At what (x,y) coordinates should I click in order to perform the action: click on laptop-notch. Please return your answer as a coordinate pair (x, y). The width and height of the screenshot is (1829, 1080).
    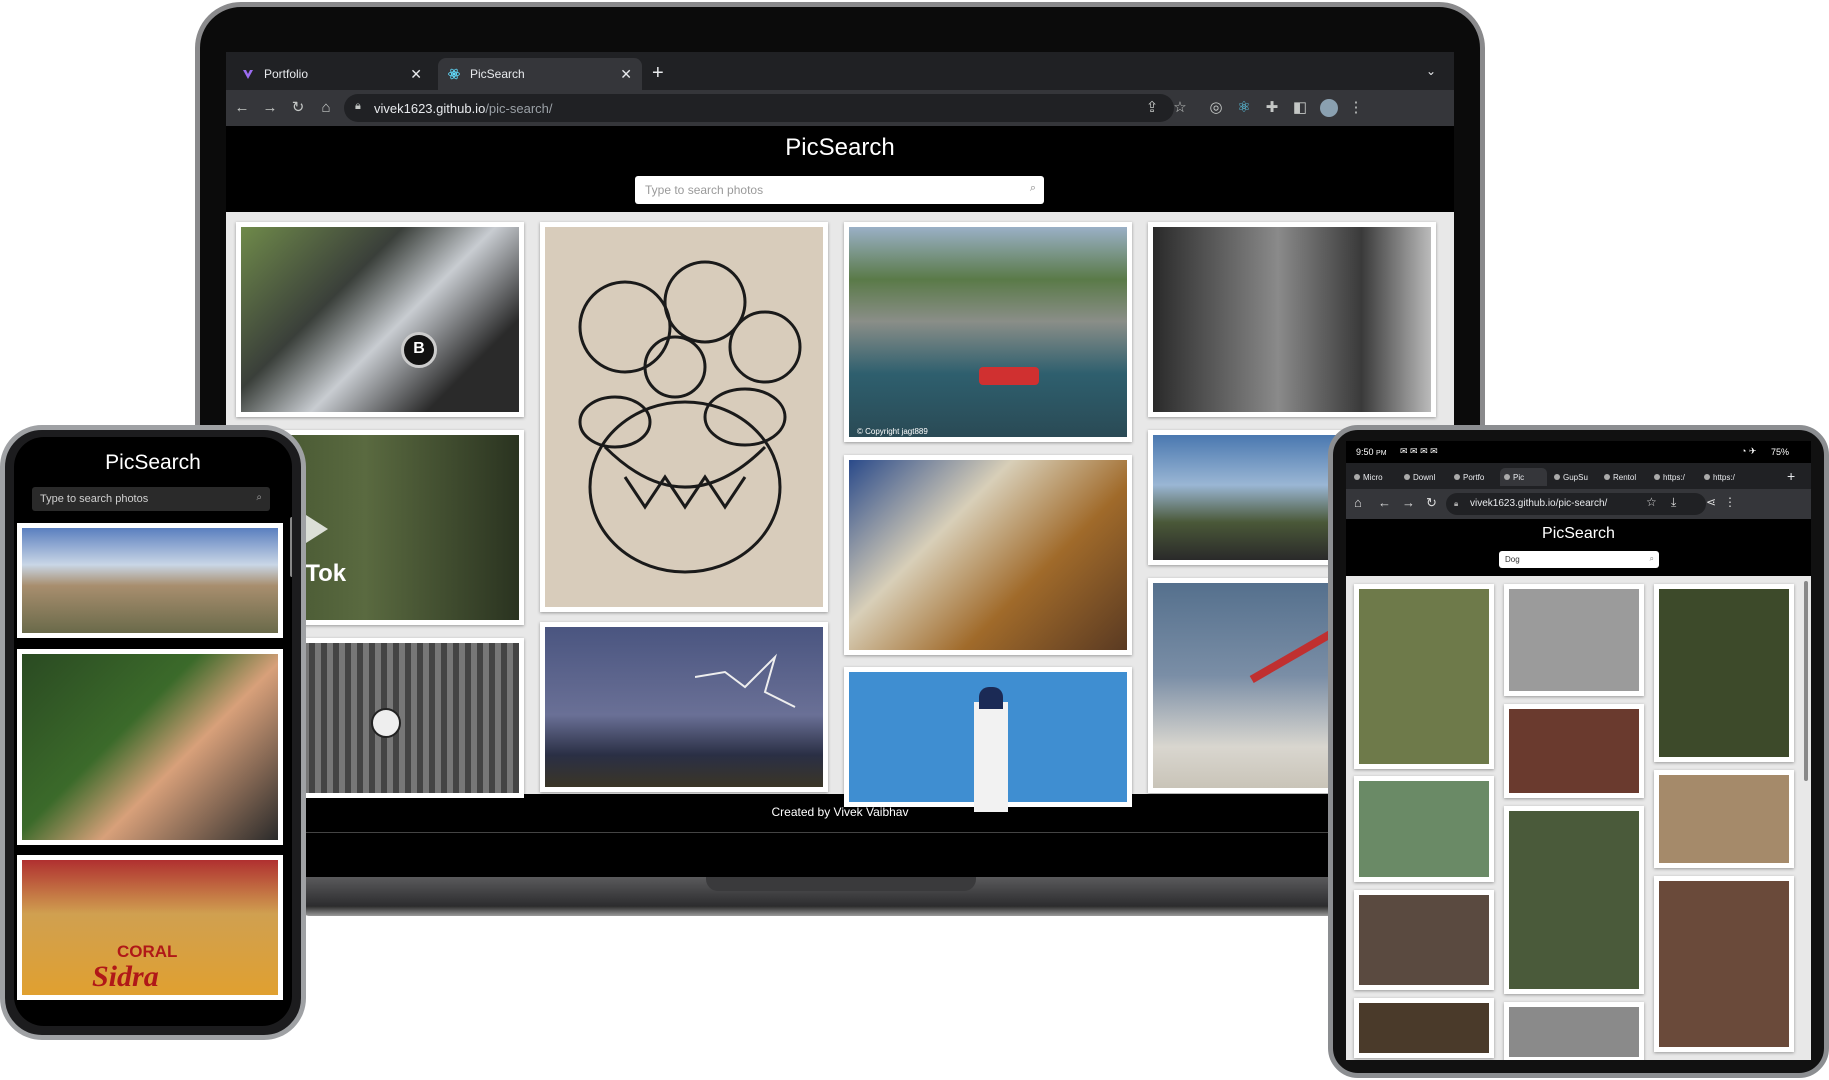
    Looking at the image, I should click on (841, 884).